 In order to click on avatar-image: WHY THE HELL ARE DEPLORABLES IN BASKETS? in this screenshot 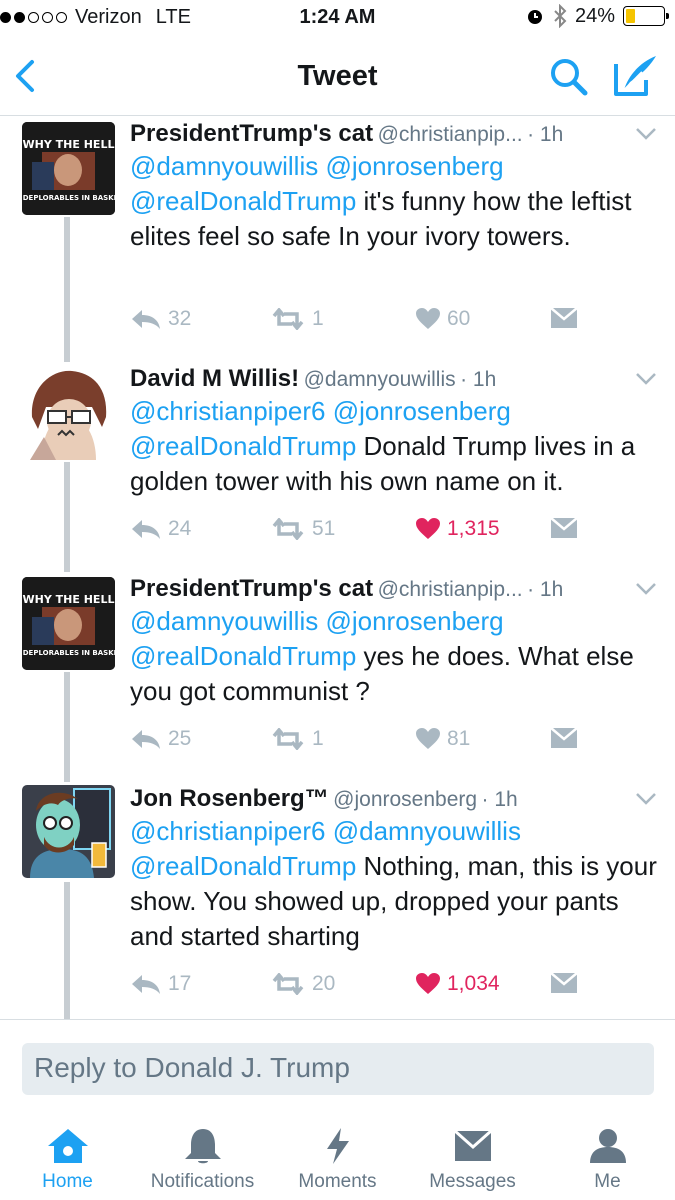, I will do `click(68, 623)`.